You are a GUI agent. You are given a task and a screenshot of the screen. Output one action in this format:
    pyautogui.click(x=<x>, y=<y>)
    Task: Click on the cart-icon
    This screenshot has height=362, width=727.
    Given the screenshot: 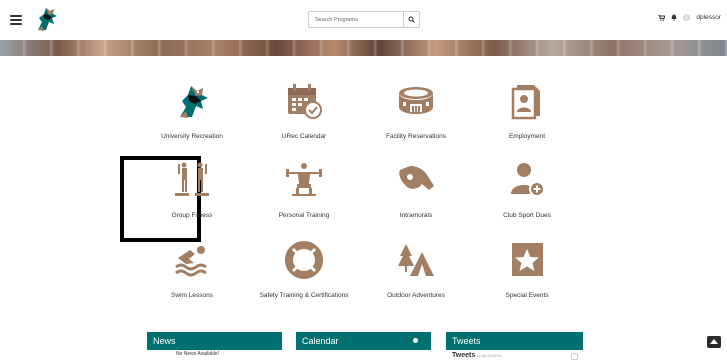 What is the action you would take?
    pyautogui.click(x=662, y=17)
    